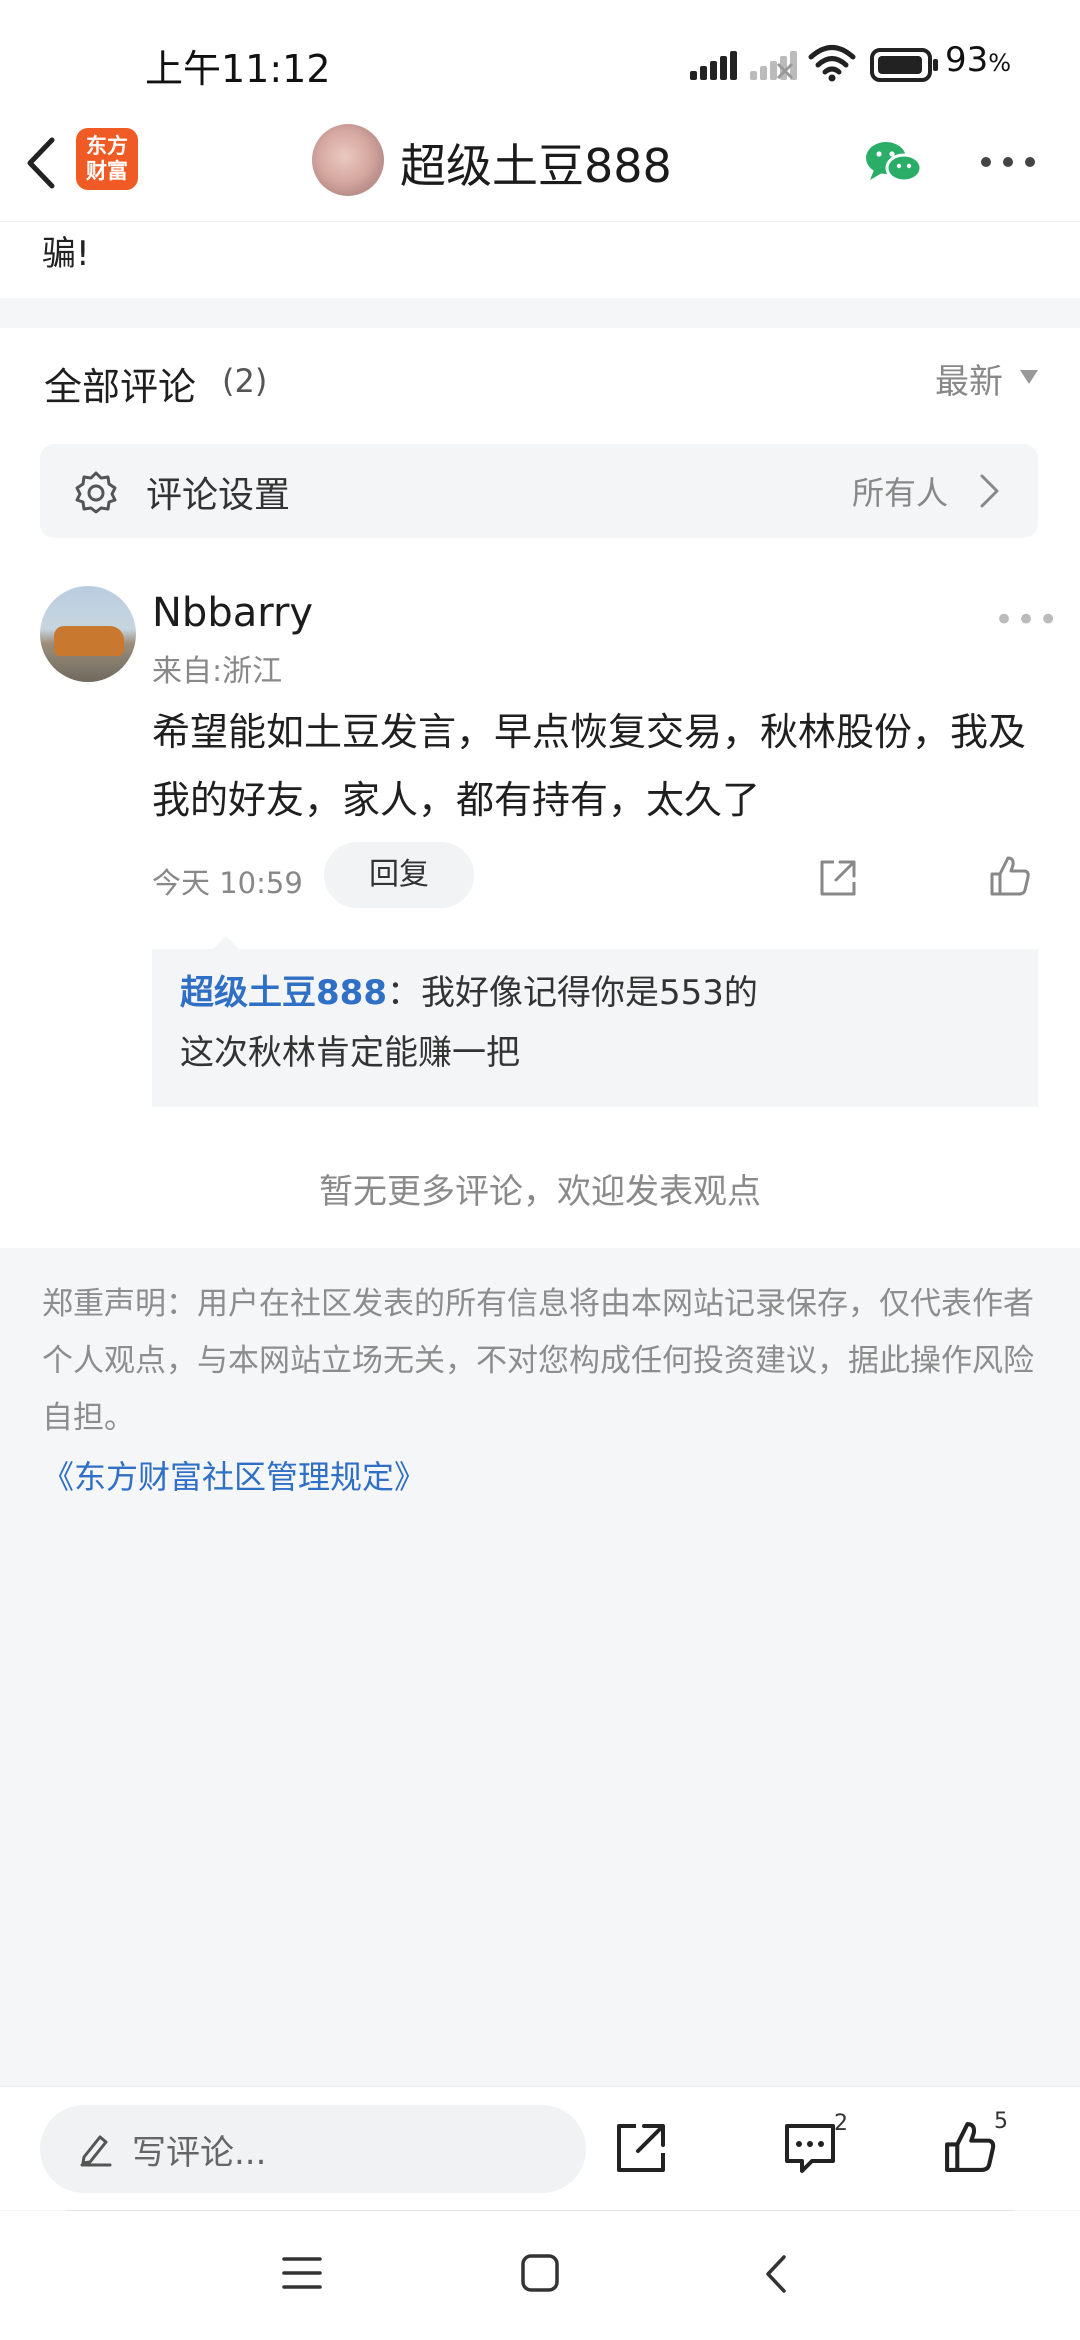 The image size is (1080, 2340). What do you see at coordinates (348, 160) in the screenshot?
I see `author-avatar` at bounding box center [348, 160].